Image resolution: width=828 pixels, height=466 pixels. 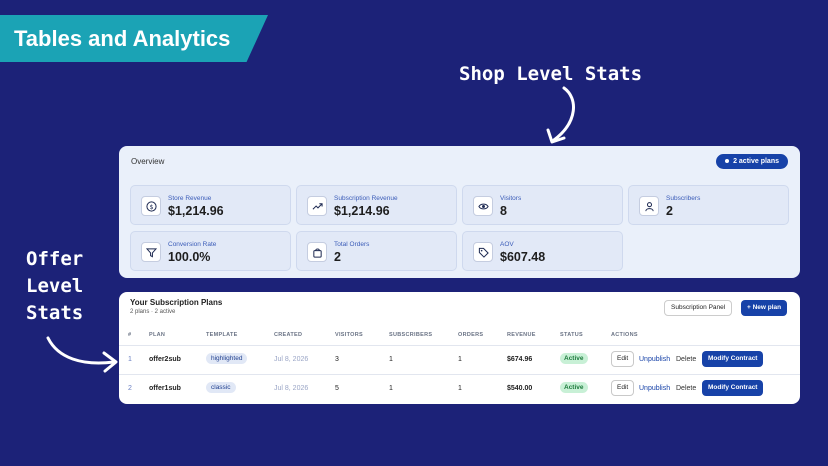 I want to click on stat-value: 8, so click(x=503, y=211).